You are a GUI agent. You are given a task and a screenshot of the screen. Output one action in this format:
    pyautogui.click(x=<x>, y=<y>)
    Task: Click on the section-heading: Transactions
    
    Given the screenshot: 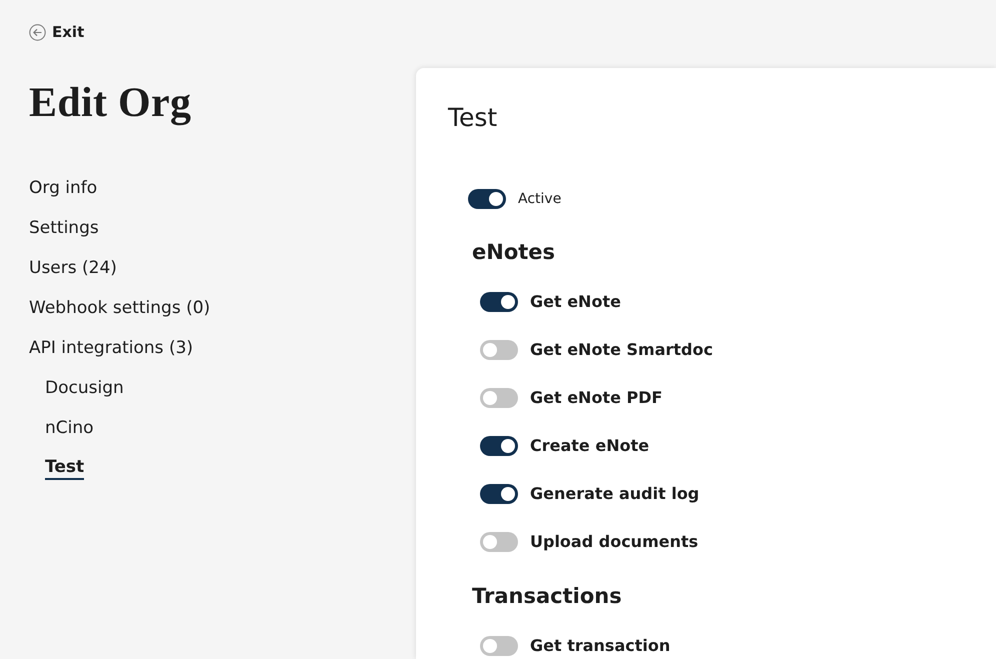 What is the action you would take?
    pyautogui.click(x=547, y=596)
    